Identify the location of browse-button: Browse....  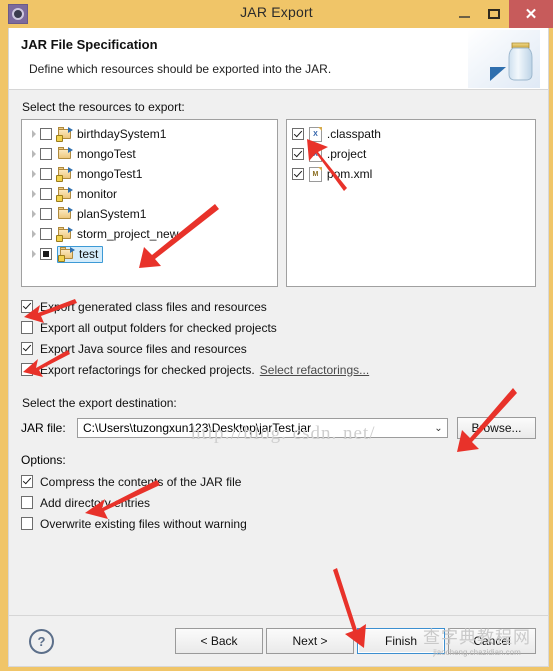
(496, 428).